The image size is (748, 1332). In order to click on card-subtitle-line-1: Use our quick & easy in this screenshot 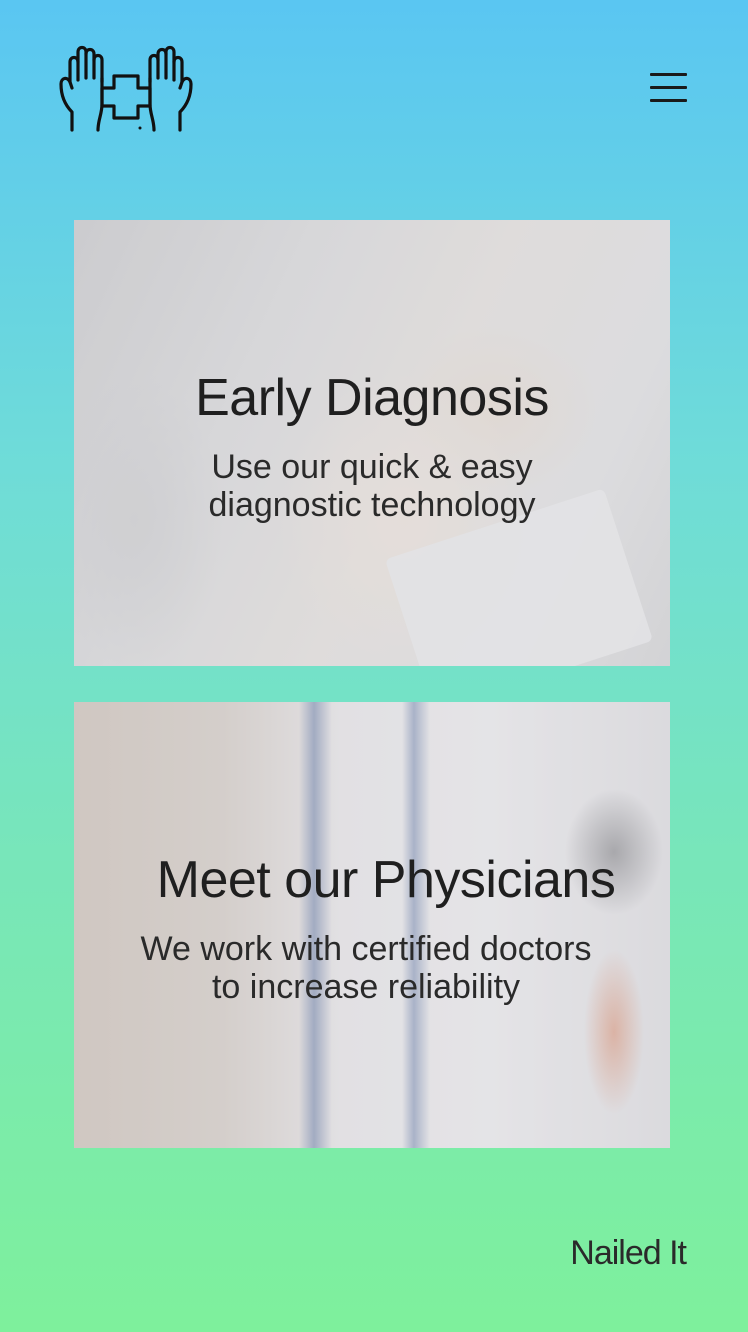, I will do `click(372, 467)`.